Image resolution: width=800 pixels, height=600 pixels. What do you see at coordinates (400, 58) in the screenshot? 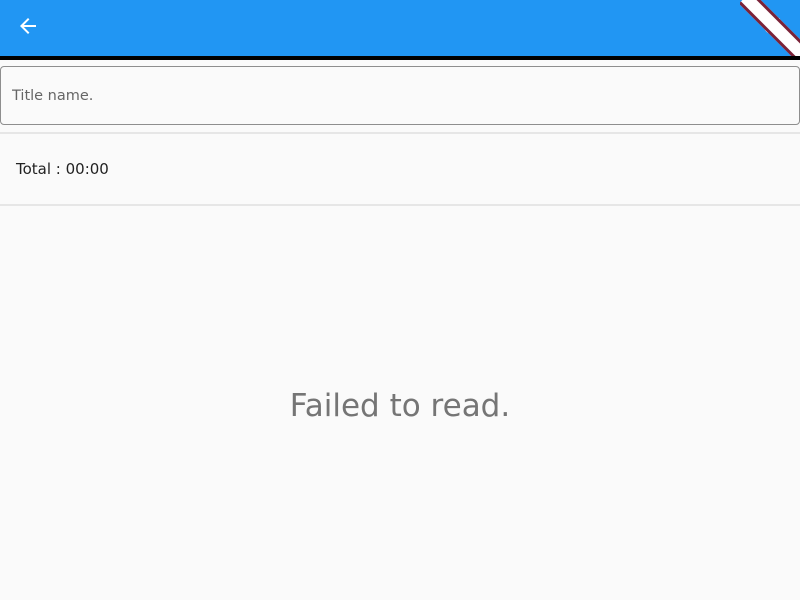
I see `app-bar-shadow` at bounding box center [400, 58].